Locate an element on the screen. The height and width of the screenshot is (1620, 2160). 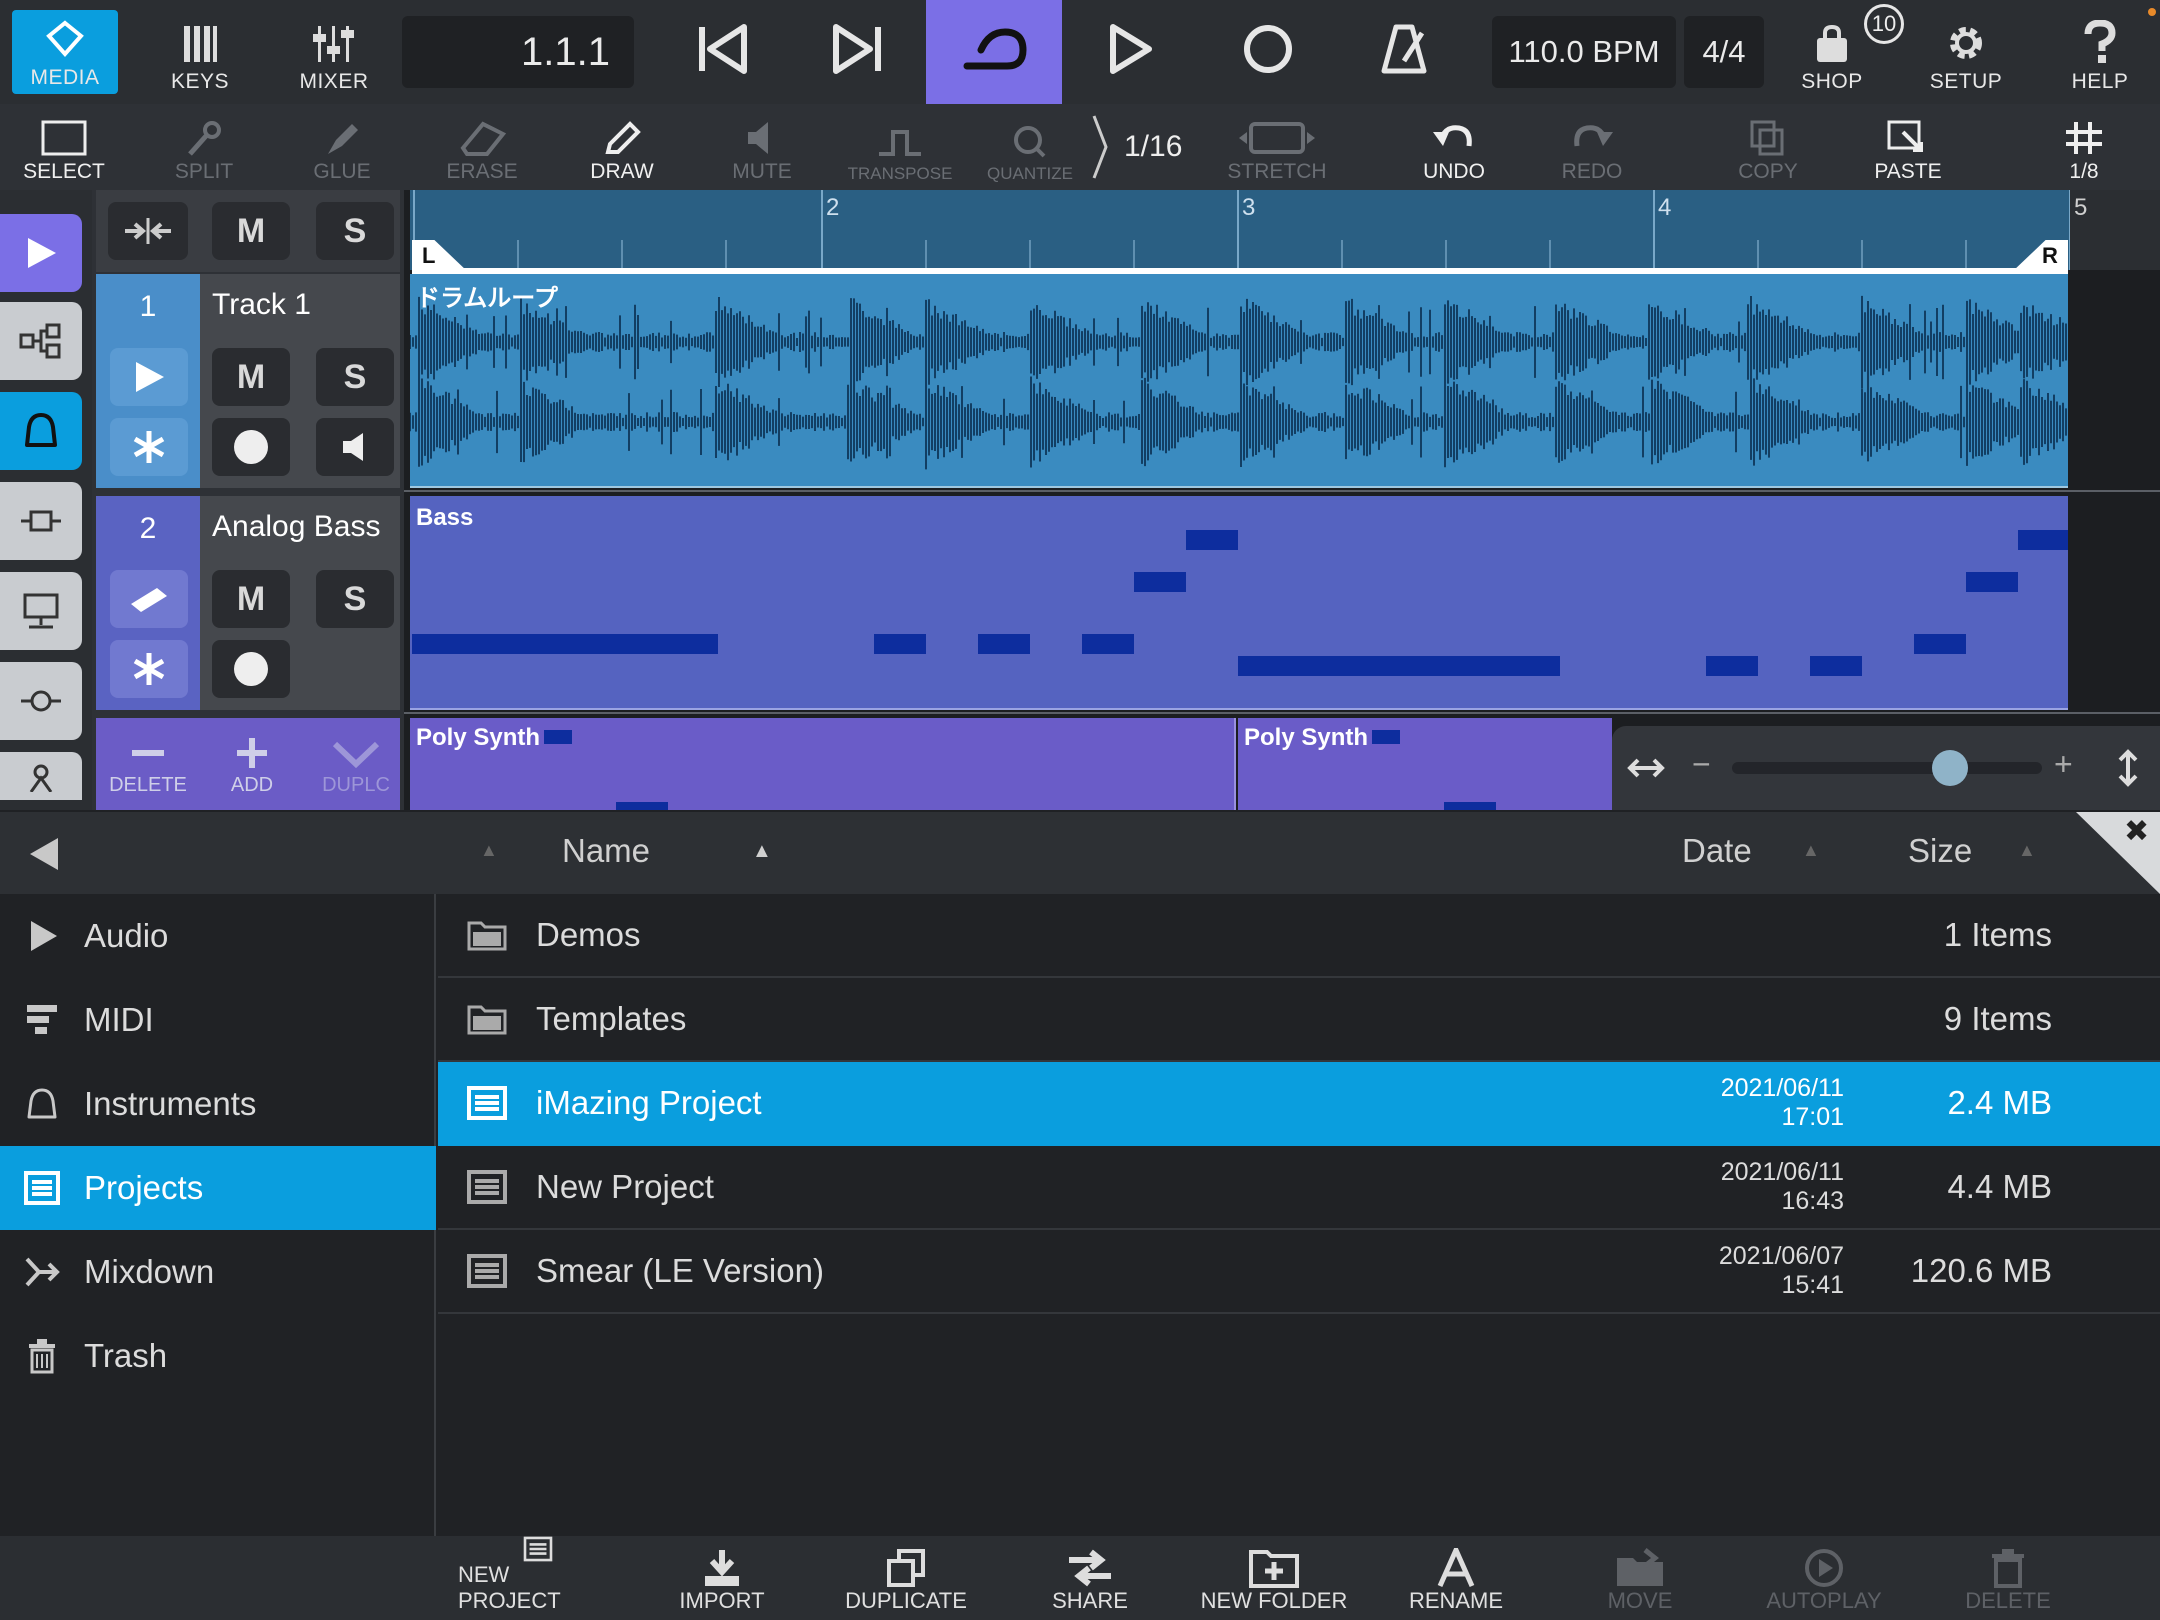
track-2-fx-button is located at coordinates (149, 669).